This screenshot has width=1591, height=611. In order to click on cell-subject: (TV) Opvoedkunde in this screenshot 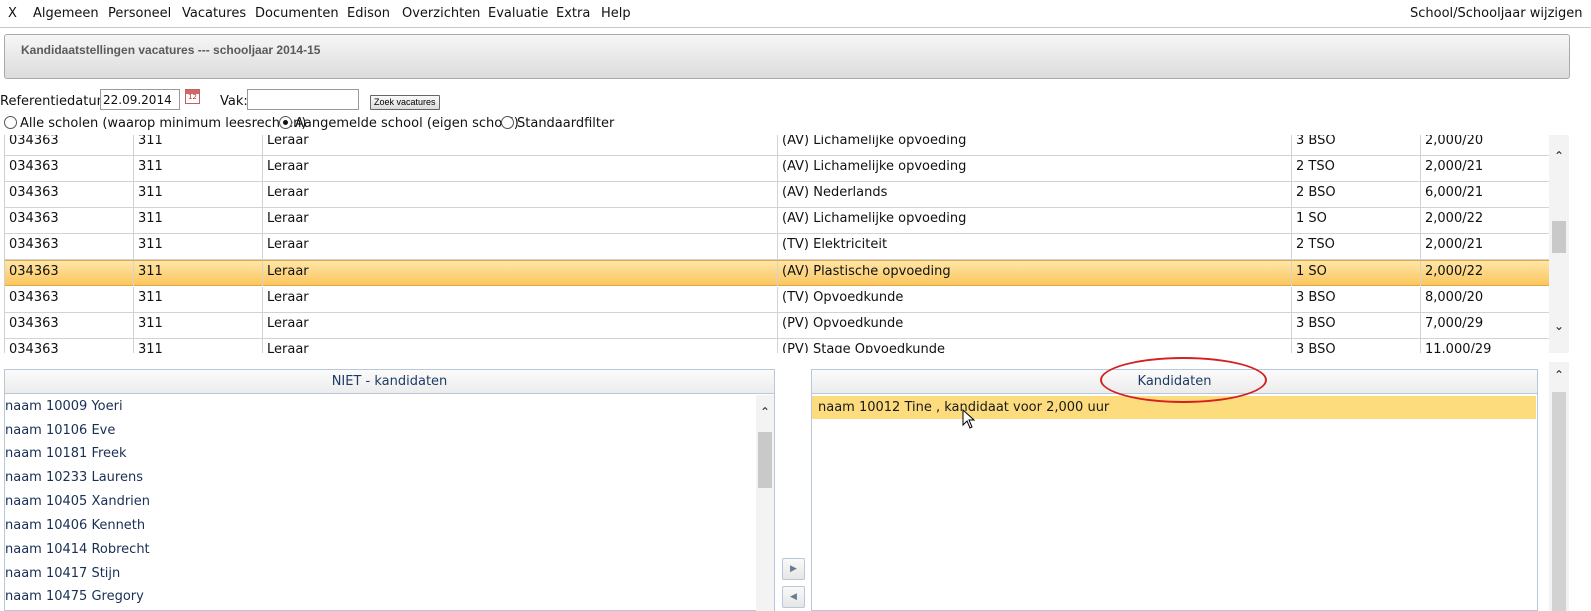, I will do `click(1035, 299)`.